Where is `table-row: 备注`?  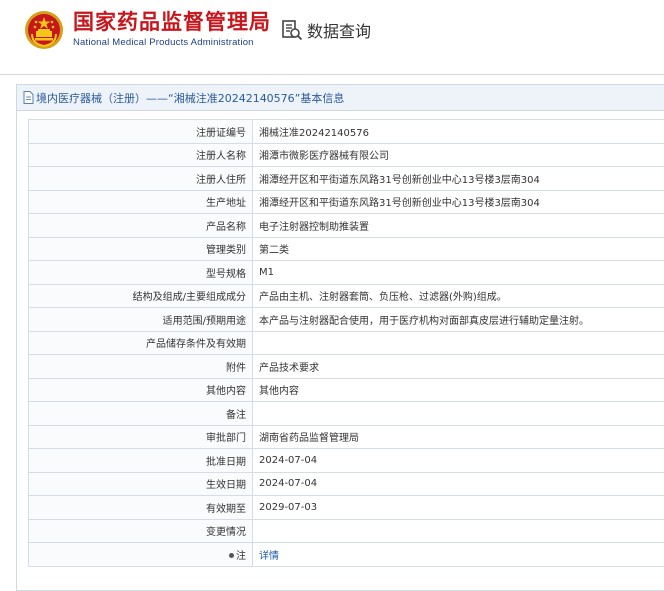
table-row: 备注 is located at coordinates (346, 413).